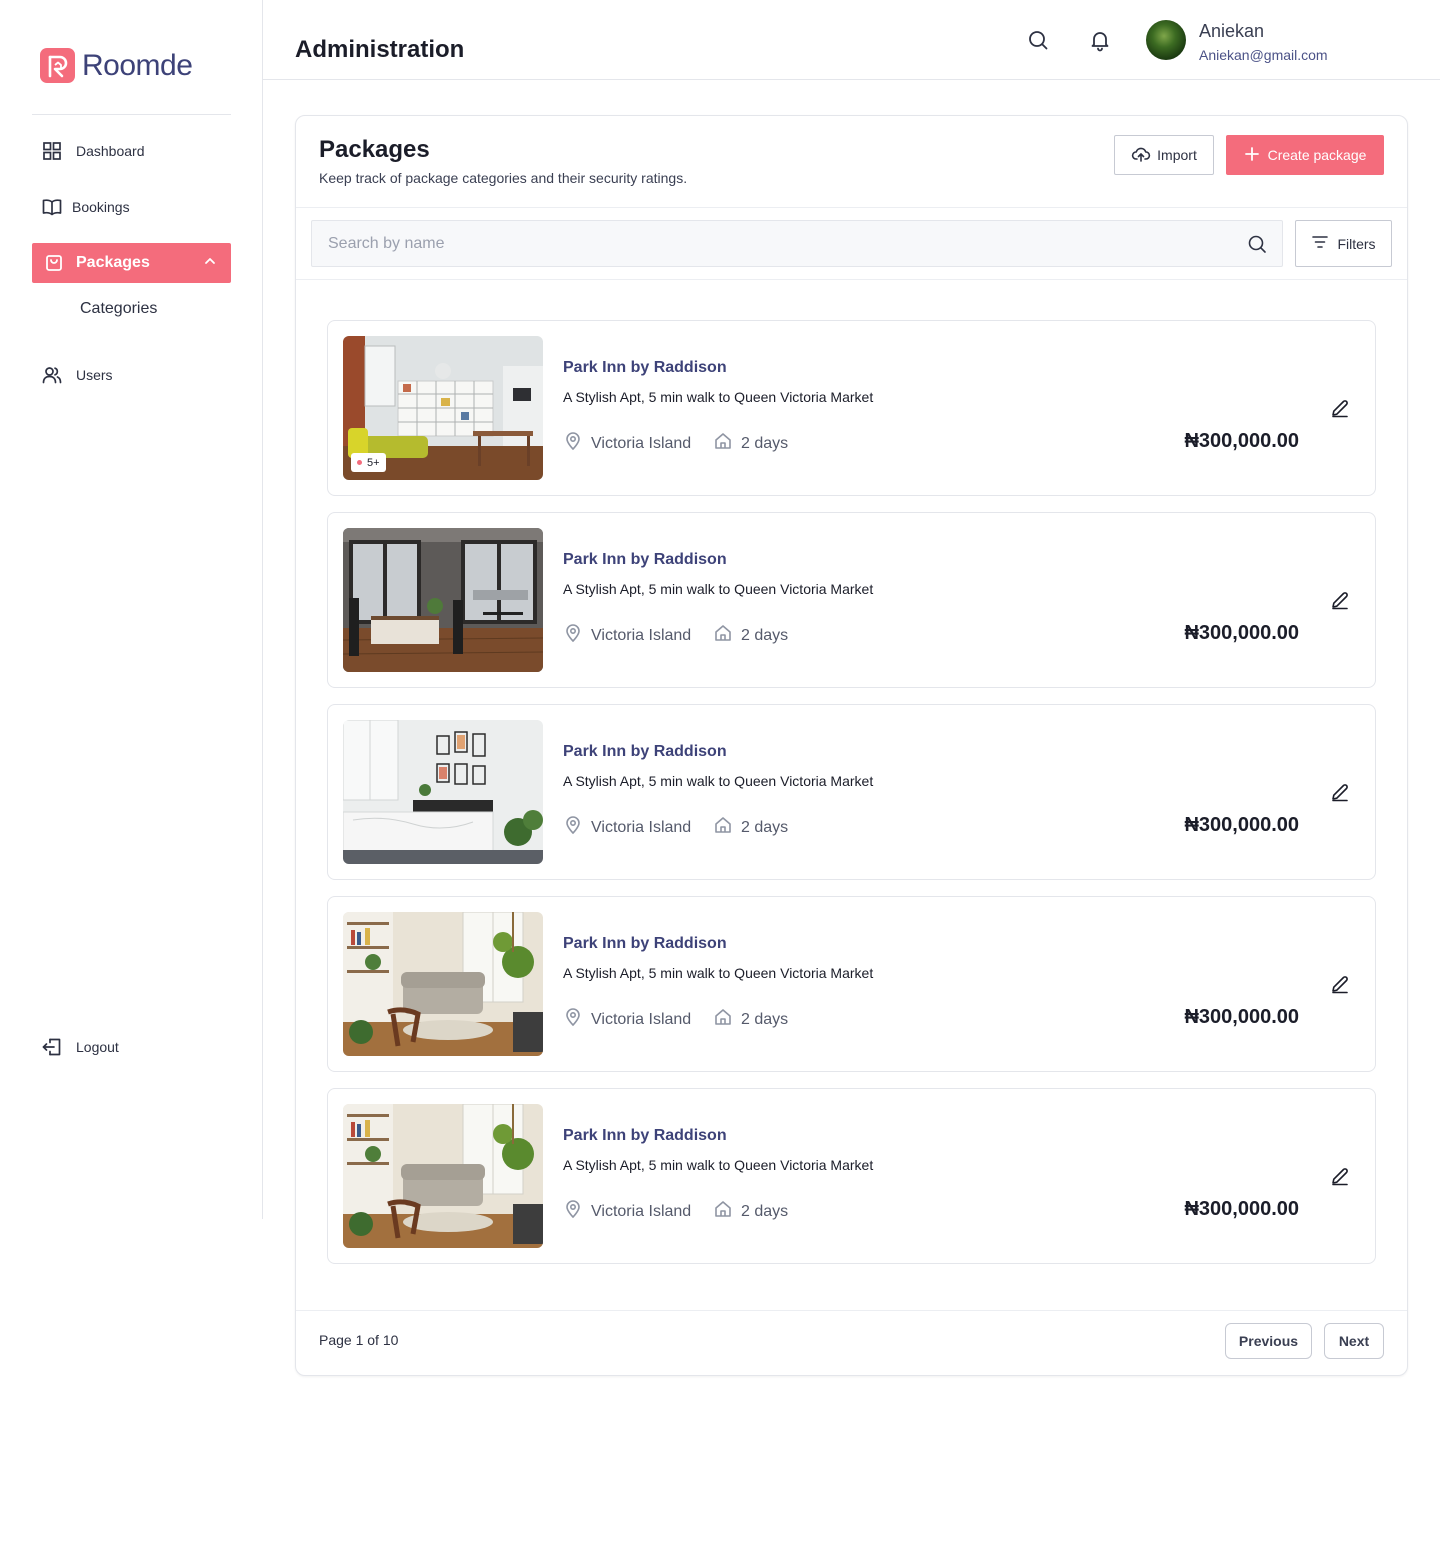 The image size is (1440, 1565). Describe the element at coordinates (1141, 155) in the screenshot. I see `upload-cloud-icon` at that location.